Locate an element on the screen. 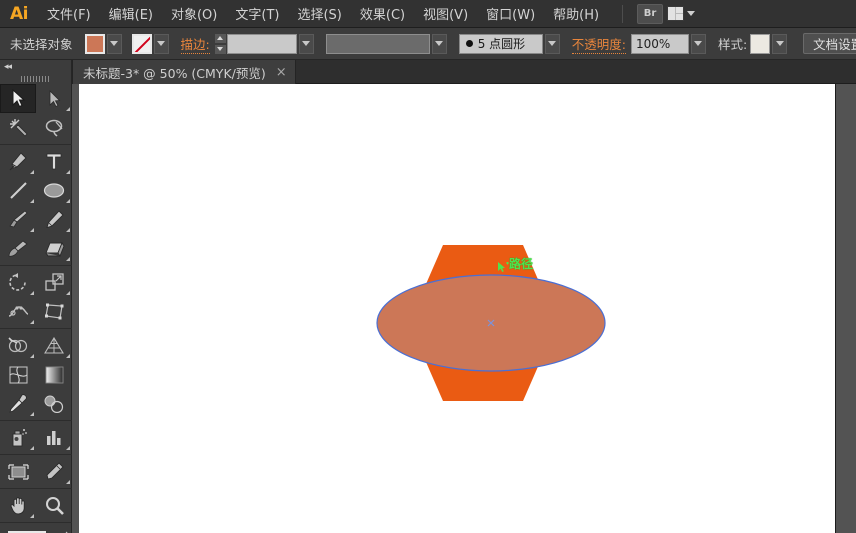 The width and height of the screenshot is (856, 533). brush-definition-input: 5 点圆形 is located at coordinates (500, 43).